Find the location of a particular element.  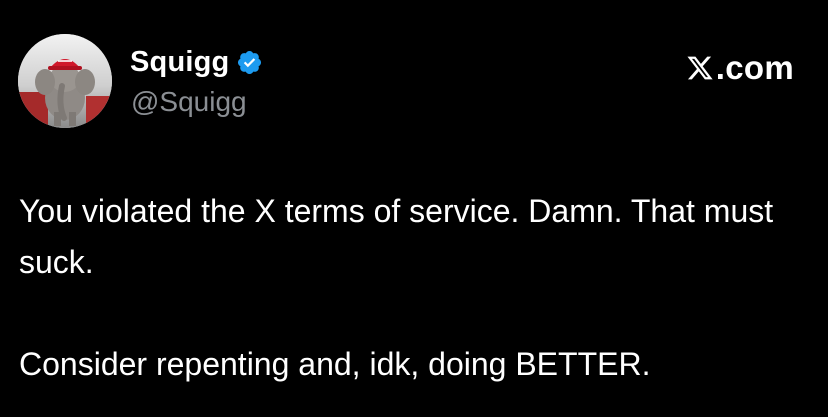

author-name-row: Squigg is located at coordinates (196, 62).